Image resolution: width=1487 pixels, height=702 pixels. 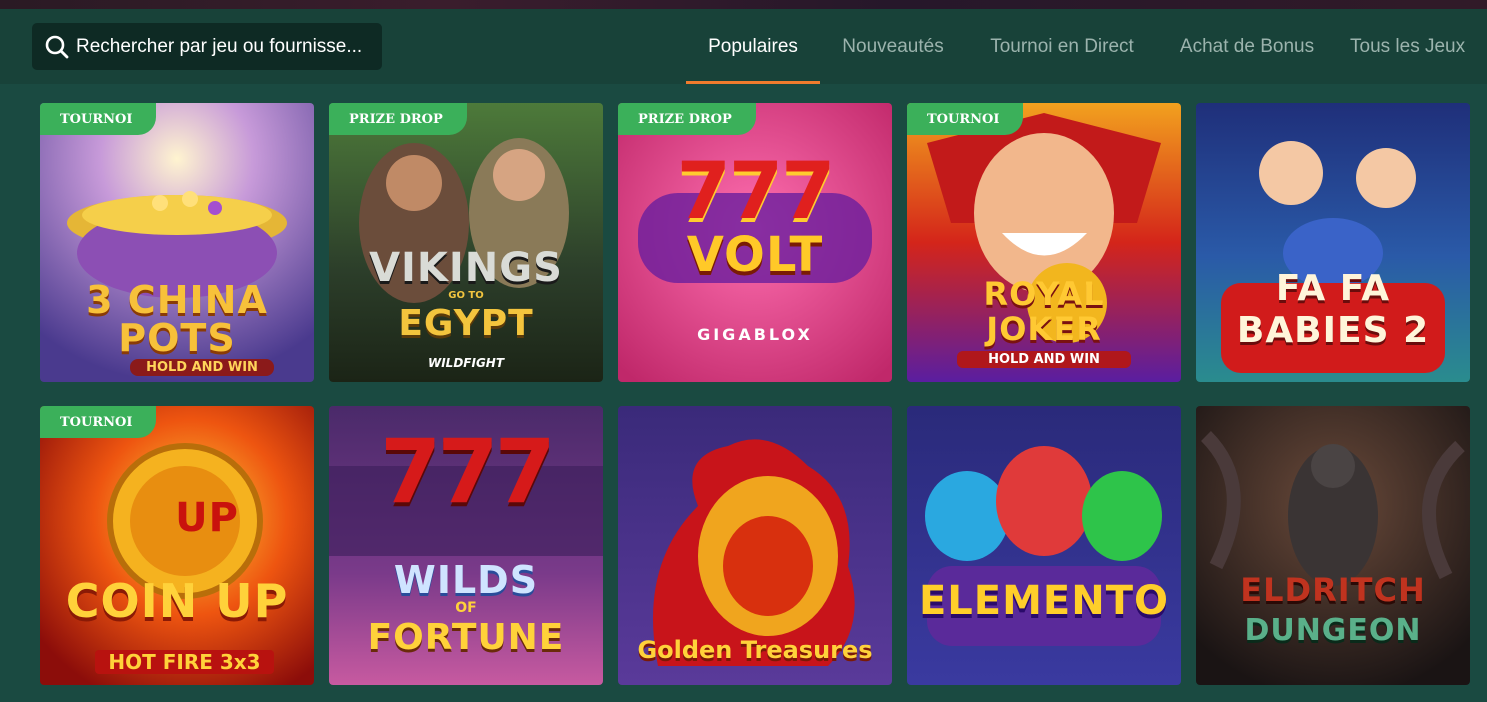 I want to click on game-title: VIKINGS, so click(x=466, y=268).